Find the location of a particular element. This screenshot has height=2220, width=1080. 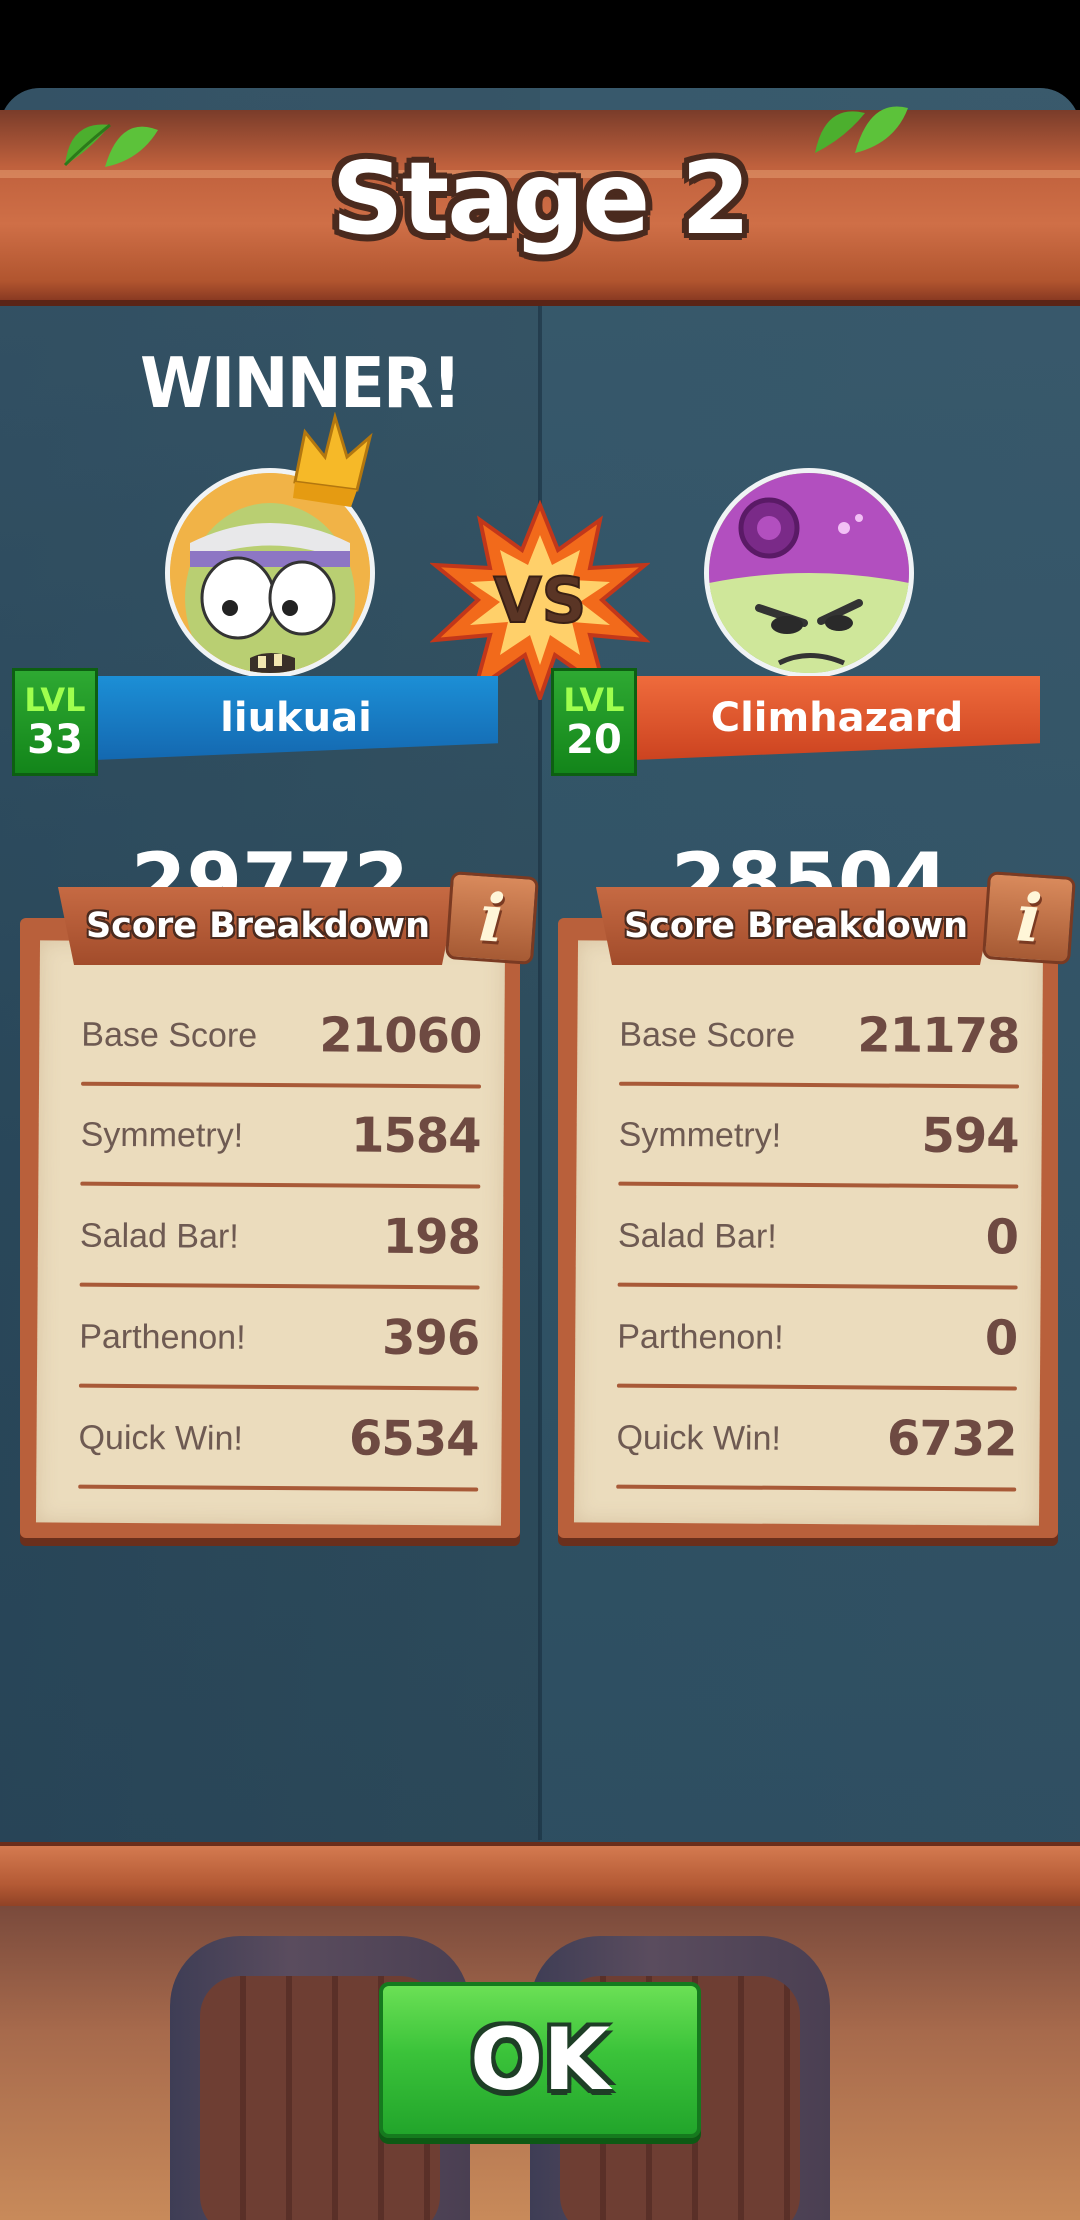

plant-icon is located at coordinates (809, 573).